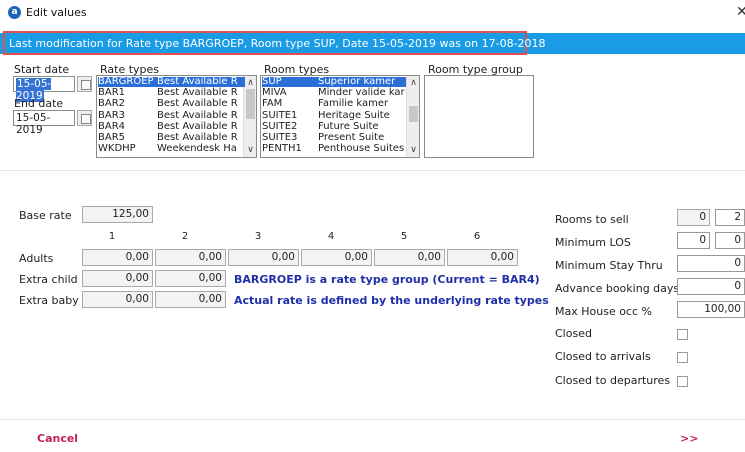 This screenshot has height=452, width=745. I want to click on minimum-stay-thru-label: Minimum Stay Thru, so click(609, 265).